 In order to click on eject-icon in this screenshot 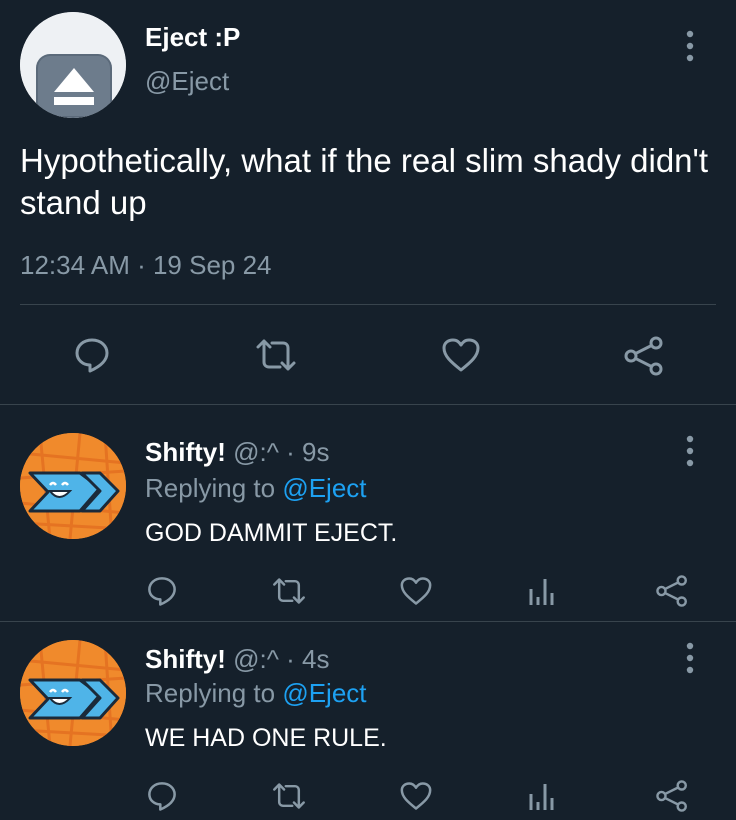, I will do `click(73, 65)`.